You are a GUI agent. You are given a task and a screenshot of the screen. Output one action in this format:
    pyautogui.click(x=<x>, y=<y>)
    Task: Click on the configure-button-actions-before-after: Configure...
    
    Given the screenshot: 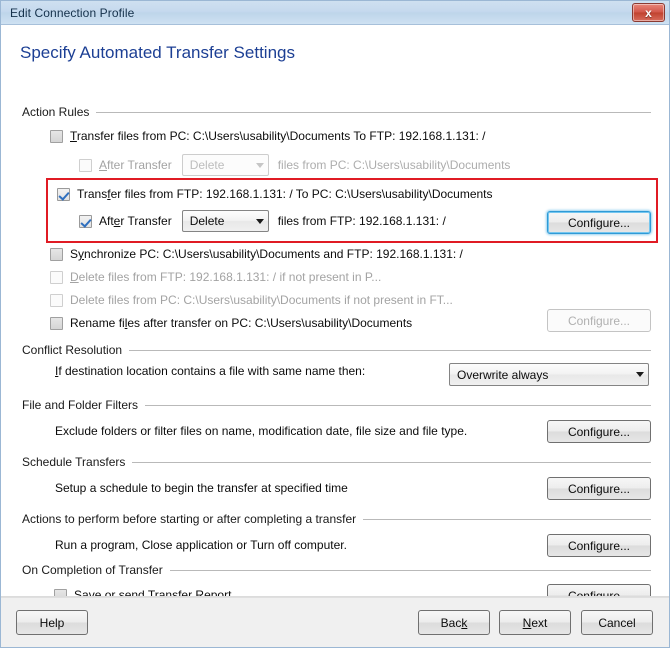 What is the action you would take?
    pyautogui.click(x=599, y=545)
    